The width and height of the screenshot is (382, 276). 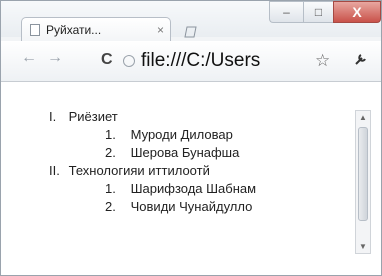 What do you see at coordinates (35, 29) in the screenshot?
I see `page-icon` at bounding box center [35, 29].